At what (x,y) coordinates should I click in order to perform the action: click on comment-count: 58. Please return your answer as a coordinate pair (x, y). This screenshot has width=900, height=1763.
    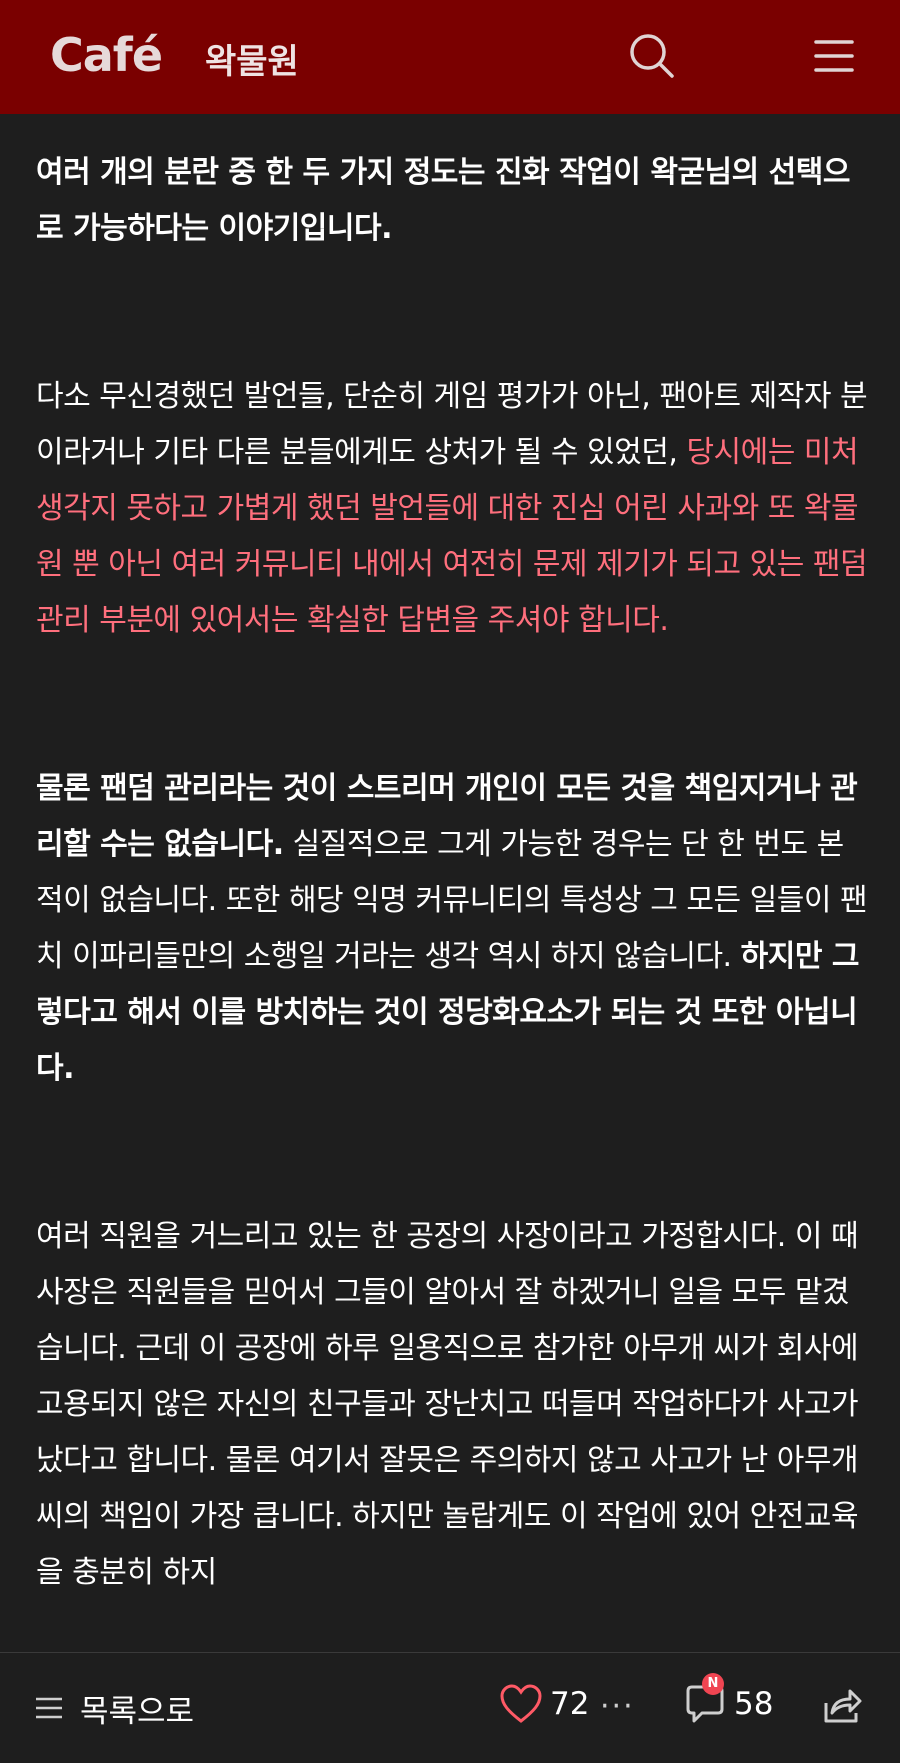
    Looking at the image, I should click on (754, 1704).